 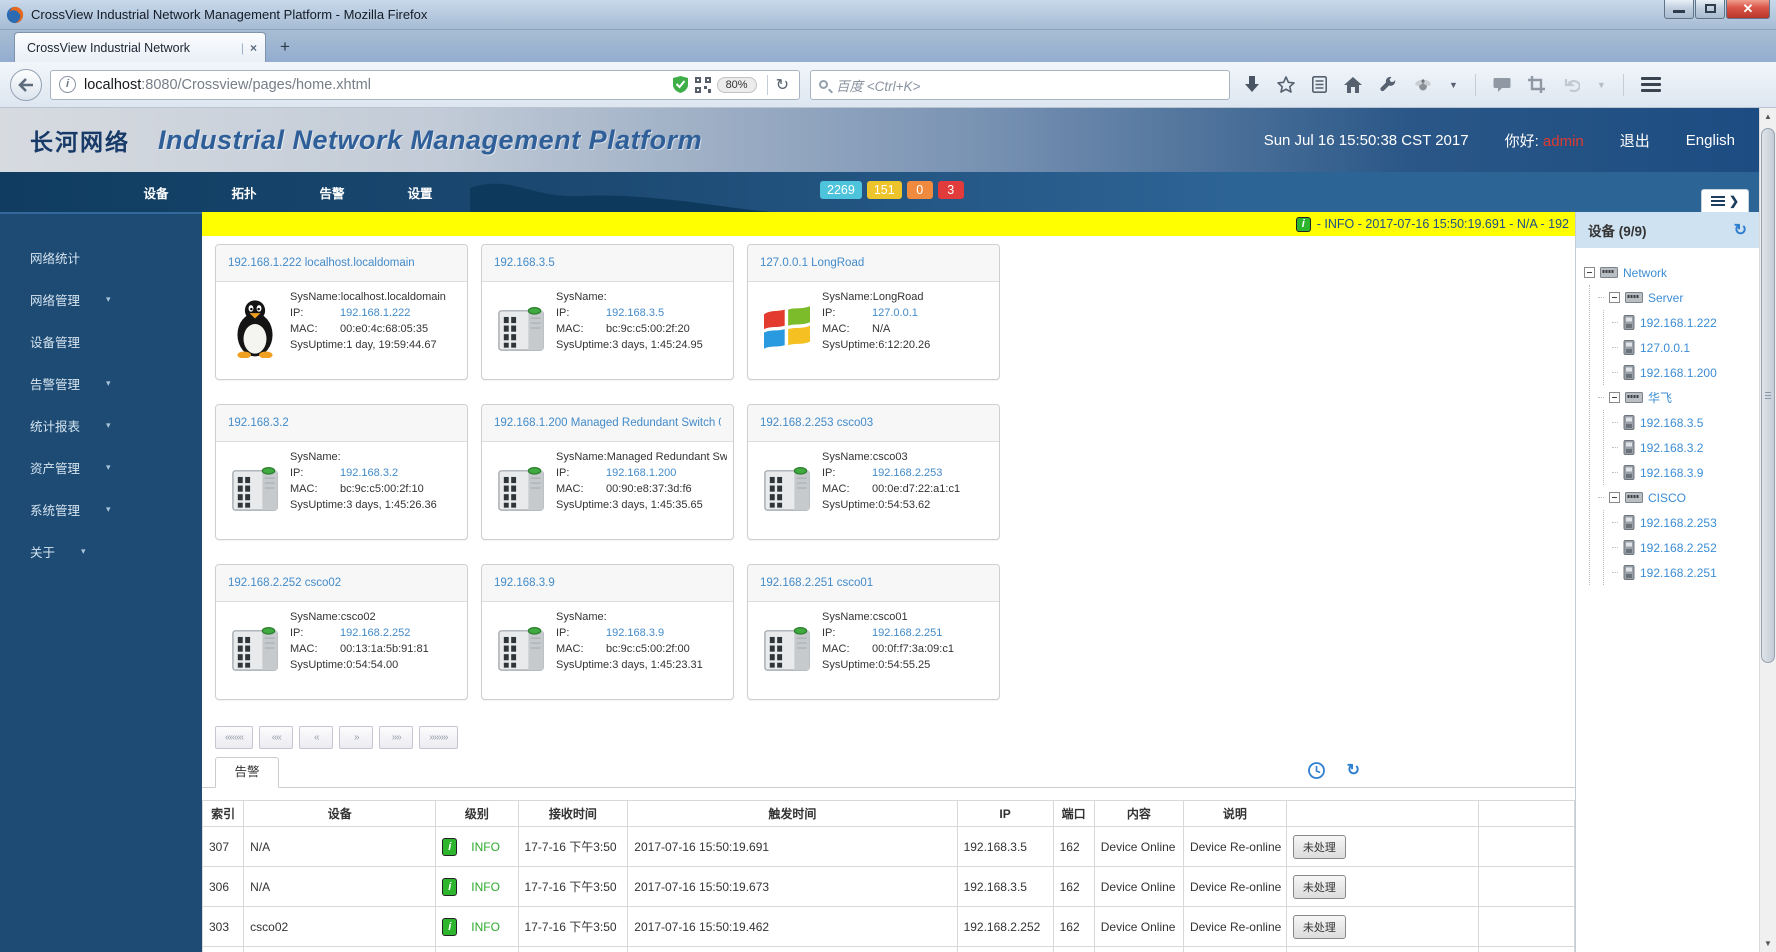 What do you see at coordinates (101, 257) in the screenshot?
I see `sidebar-item-network-stats: 网络统计` at bounding box center [101, 257].